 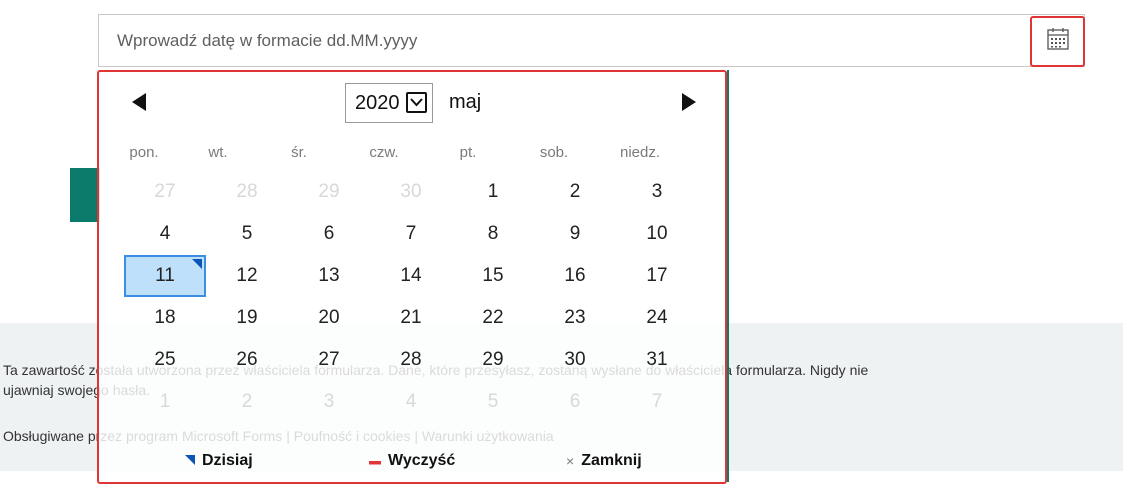 What do you see at coordinates (640, 152) in the screenshot?
I see `weekday-label: niedz.` at bounding box center [640, 152].